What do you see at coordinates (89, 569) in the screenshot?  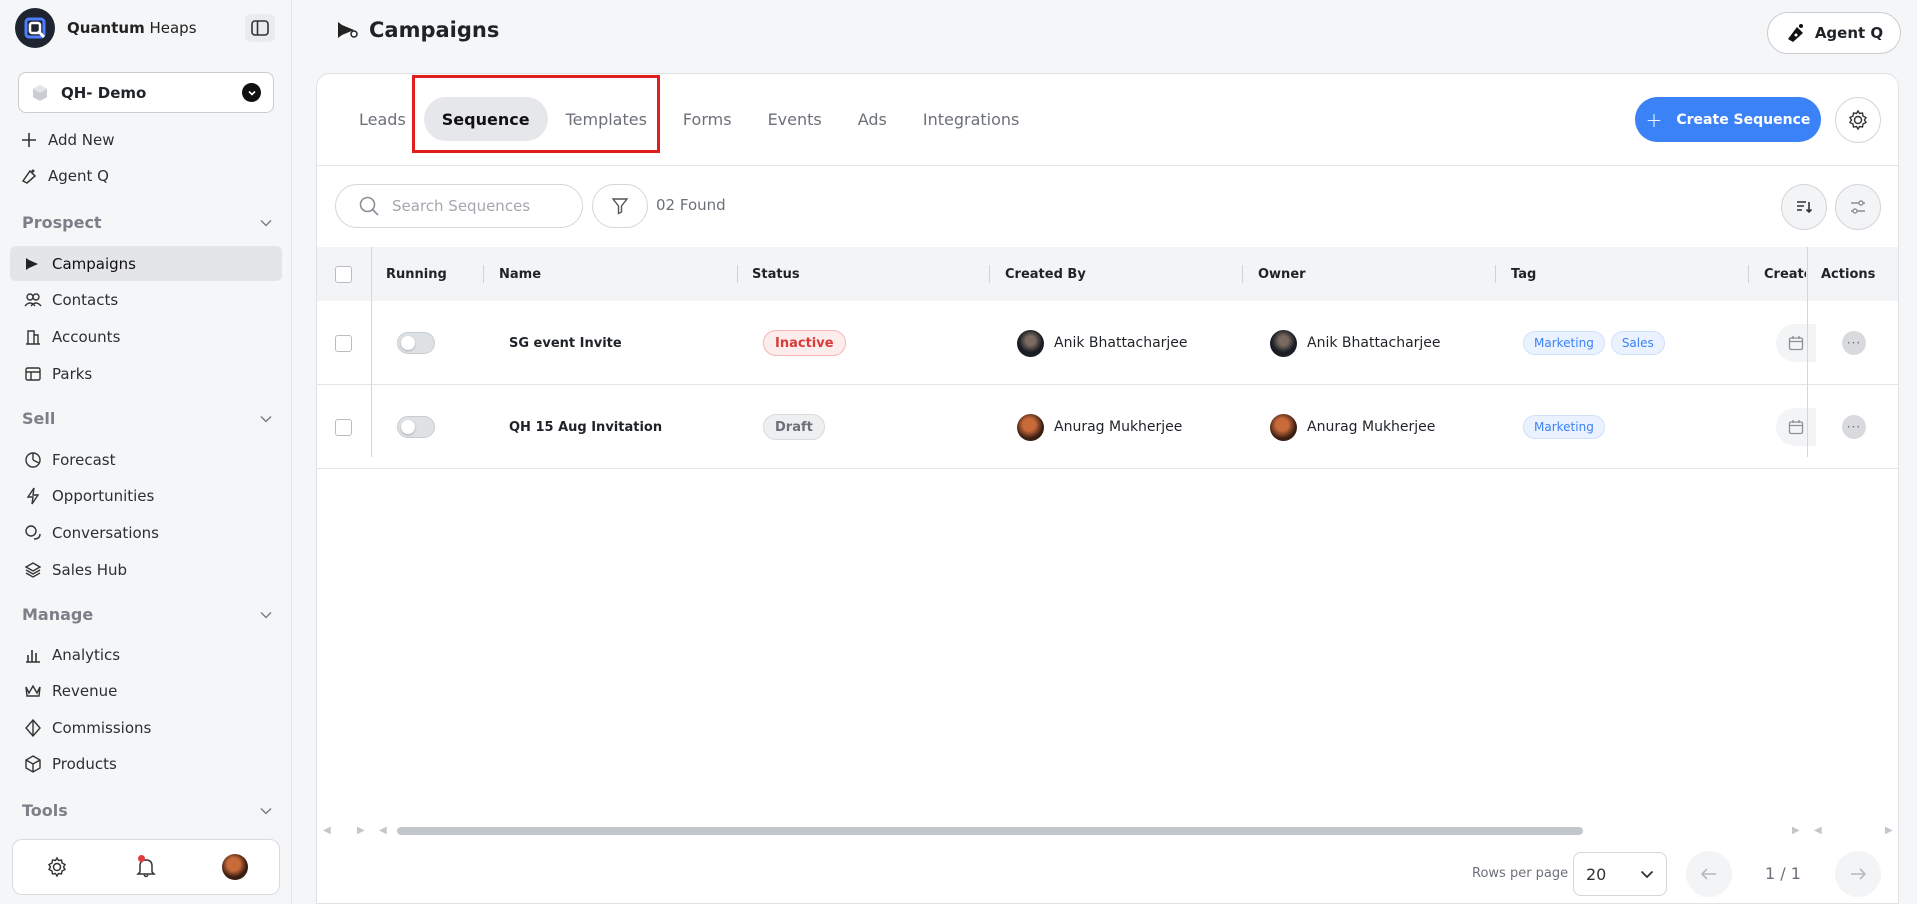 I see `sidebar-item-label: Sales Hub` at bounding box center [89, 569].